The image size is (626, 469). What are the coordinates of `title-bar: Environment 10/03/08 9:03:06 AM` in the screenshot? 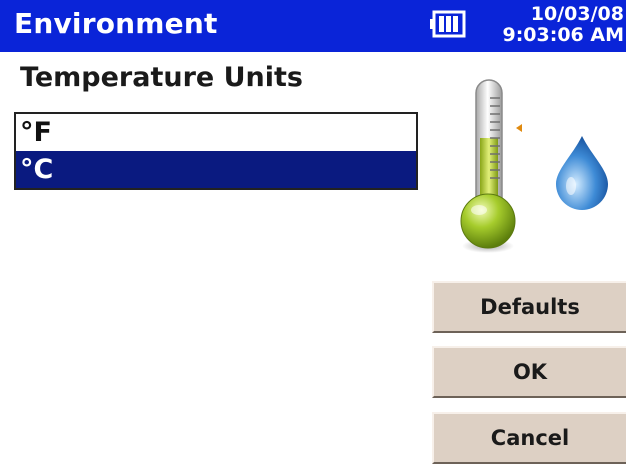 It's located at (313, 26).